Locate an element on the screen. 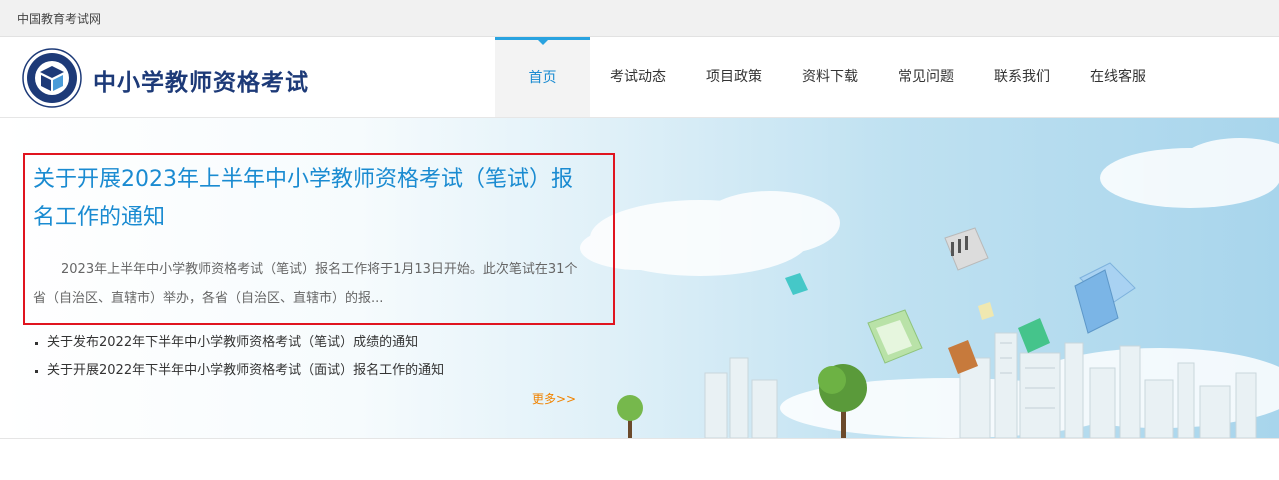 This screenshot has height=480, width=1279. active-caret-icon is located at coordinates (542, 42).